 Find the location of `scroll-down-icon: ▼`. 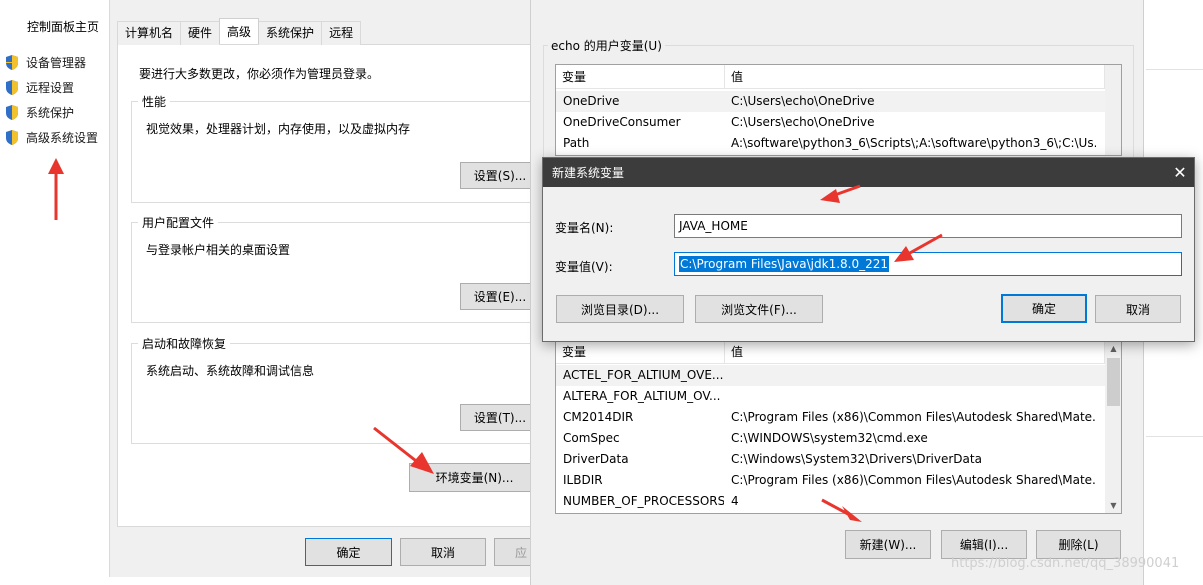

scroll-down-icon: ▼ is located at coordinates (1113, 505).